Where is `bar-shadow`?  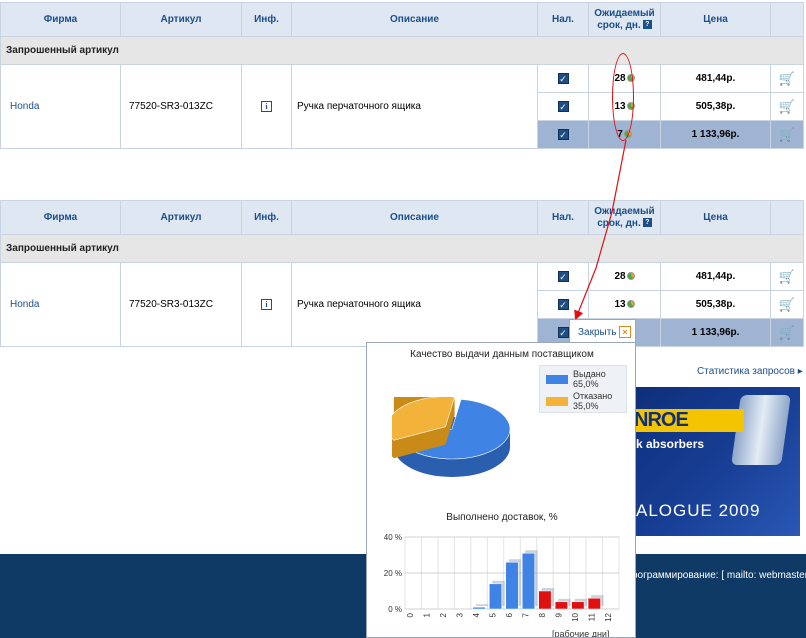 bar-shadow is located at coordinates (482, 605).